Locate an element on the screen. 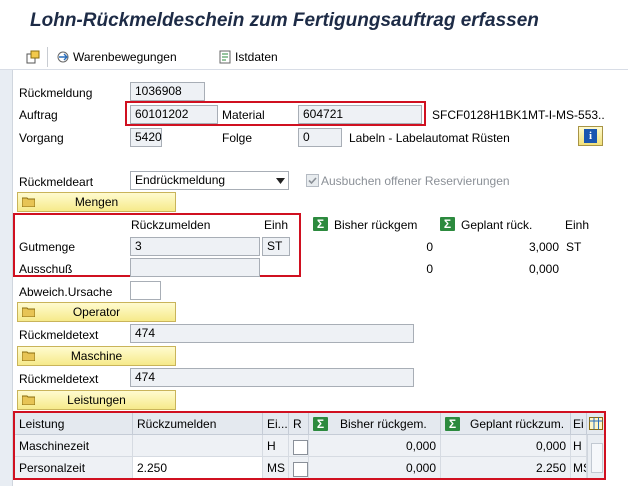 The width and height of the screenshot is (628, 486). rueckmeldung-label: Rückmeldung is located at coordinates (56, 93).